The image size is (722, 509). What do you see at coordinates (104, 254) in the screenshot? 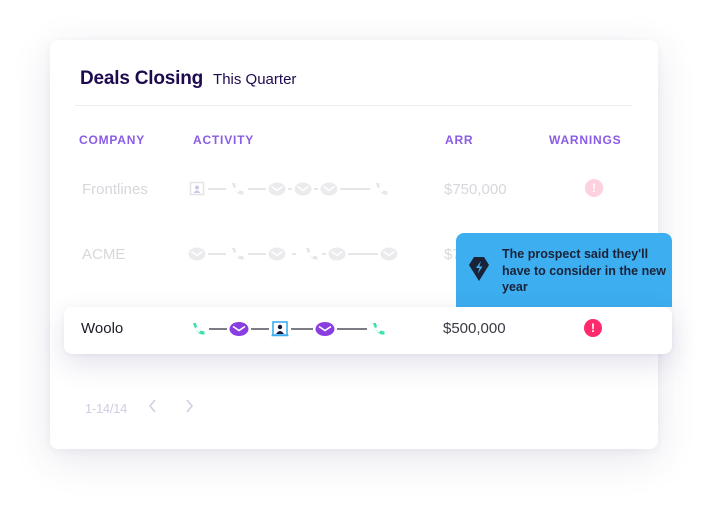
I see `company-name: ACME` at bounding box center [104, 254].